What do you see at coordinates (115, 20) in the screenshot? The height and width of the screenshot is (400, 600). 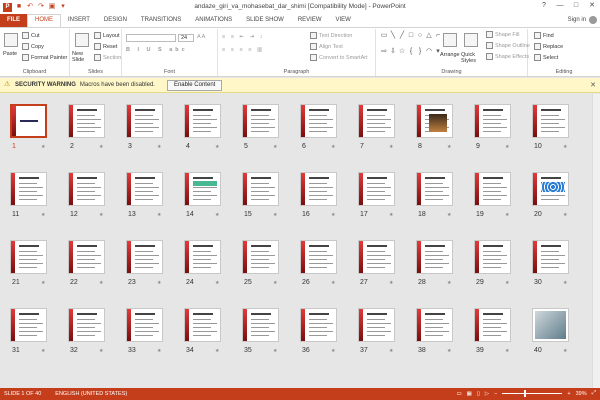 I see `tab-design: DESIGN` at bounding box center [115, 20].